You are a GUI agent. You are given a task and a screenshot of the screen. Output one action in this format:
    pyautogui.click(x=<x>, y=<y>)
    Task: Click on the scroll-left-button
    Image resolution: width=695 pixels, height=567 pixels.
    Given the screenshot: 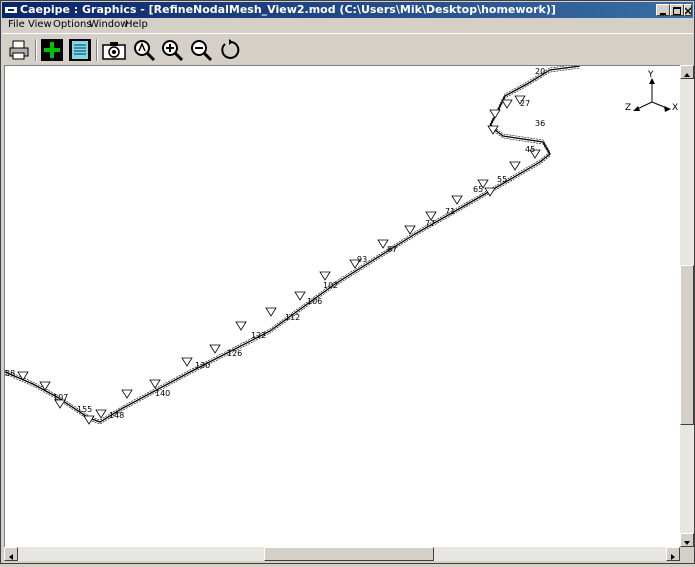 What is the action you would take?
    pyautogui.click(x=11, y=554)
    